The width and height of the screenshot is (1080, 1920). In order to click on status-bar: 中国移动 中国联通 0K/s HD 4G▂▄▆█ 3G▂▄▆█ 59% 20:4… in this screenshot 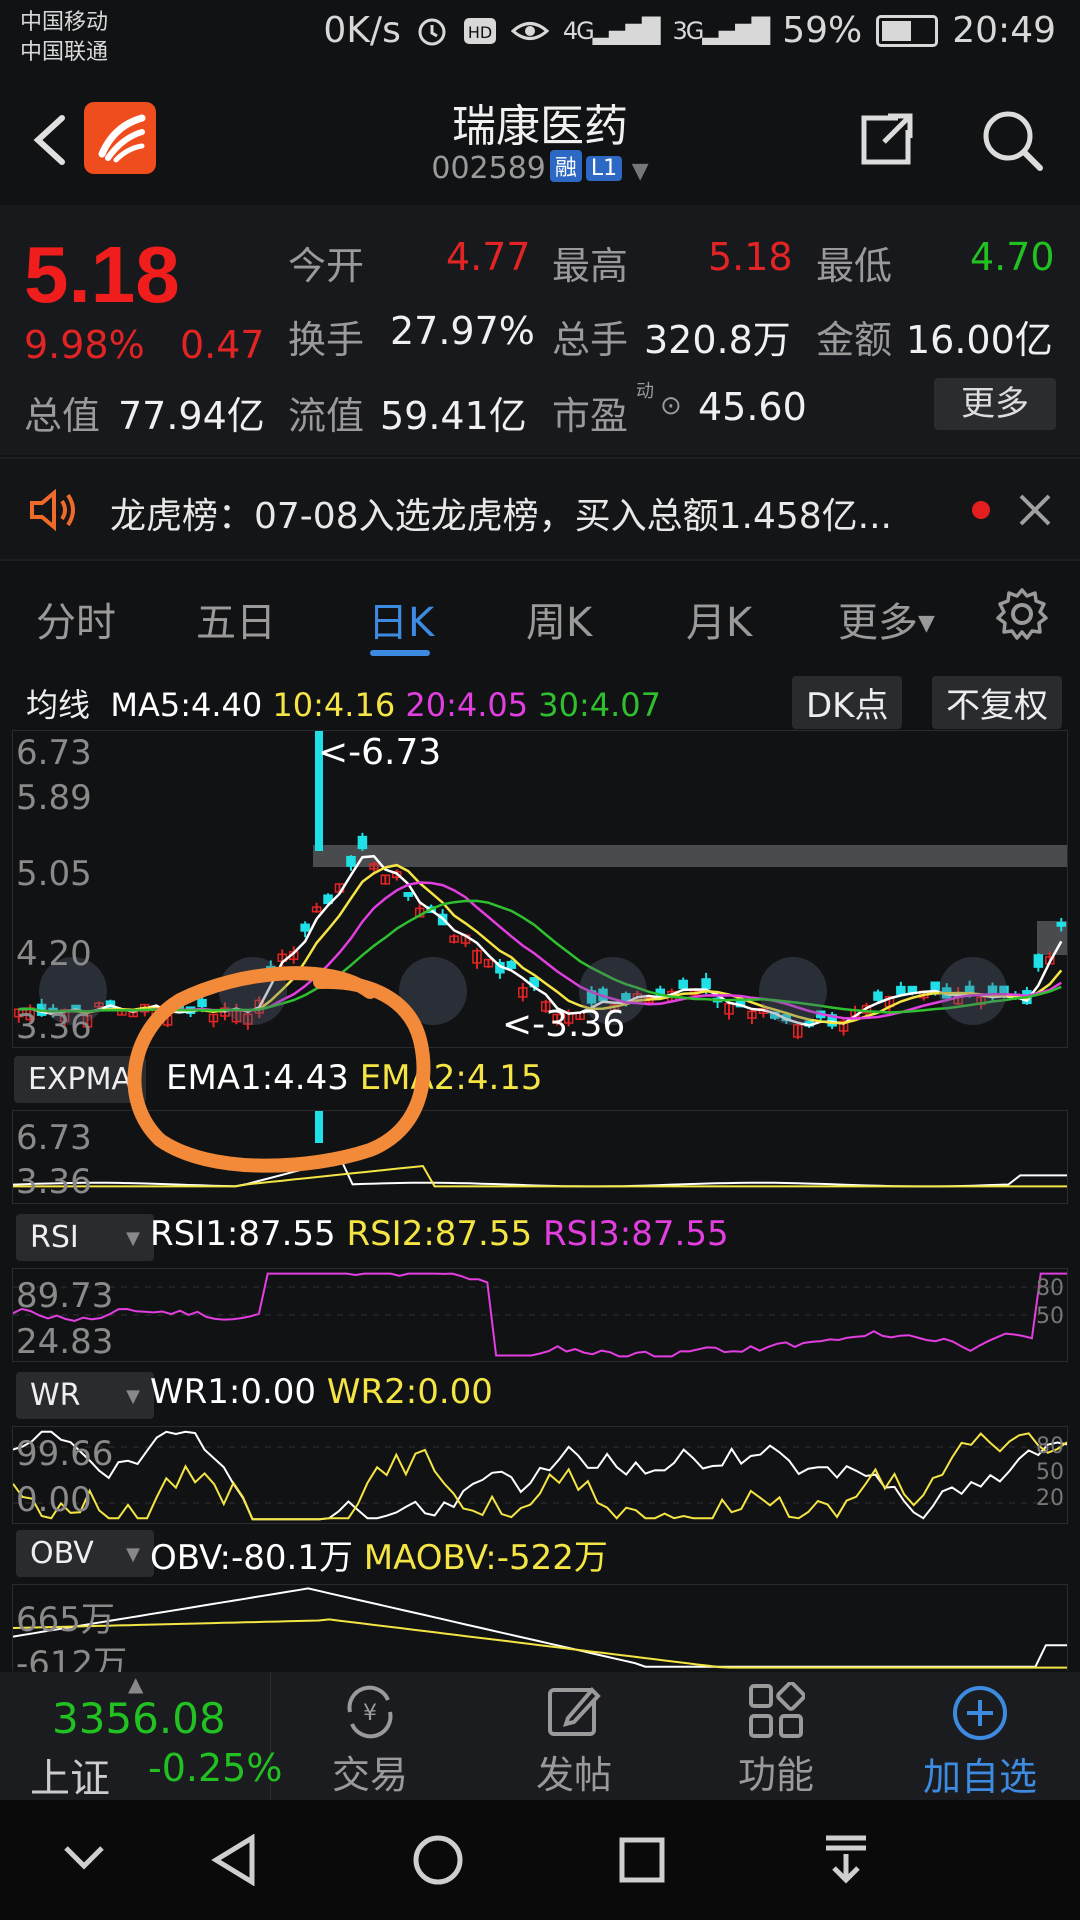, I will do `click(540, 40)`.